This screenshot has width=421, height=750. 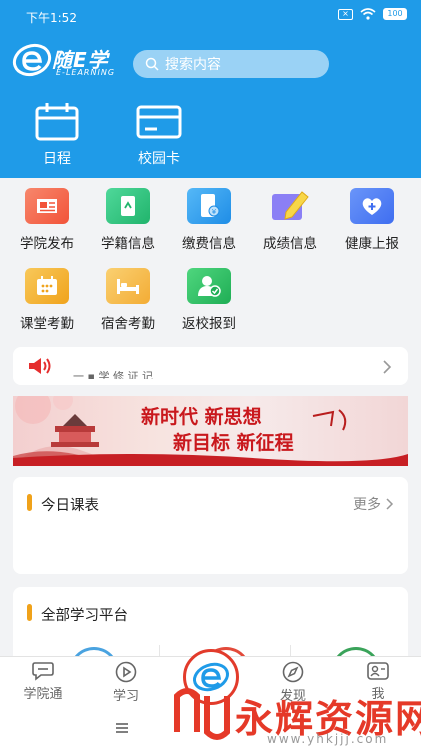 I want to click on tab-study: 学习, so click(x=126, y=682).